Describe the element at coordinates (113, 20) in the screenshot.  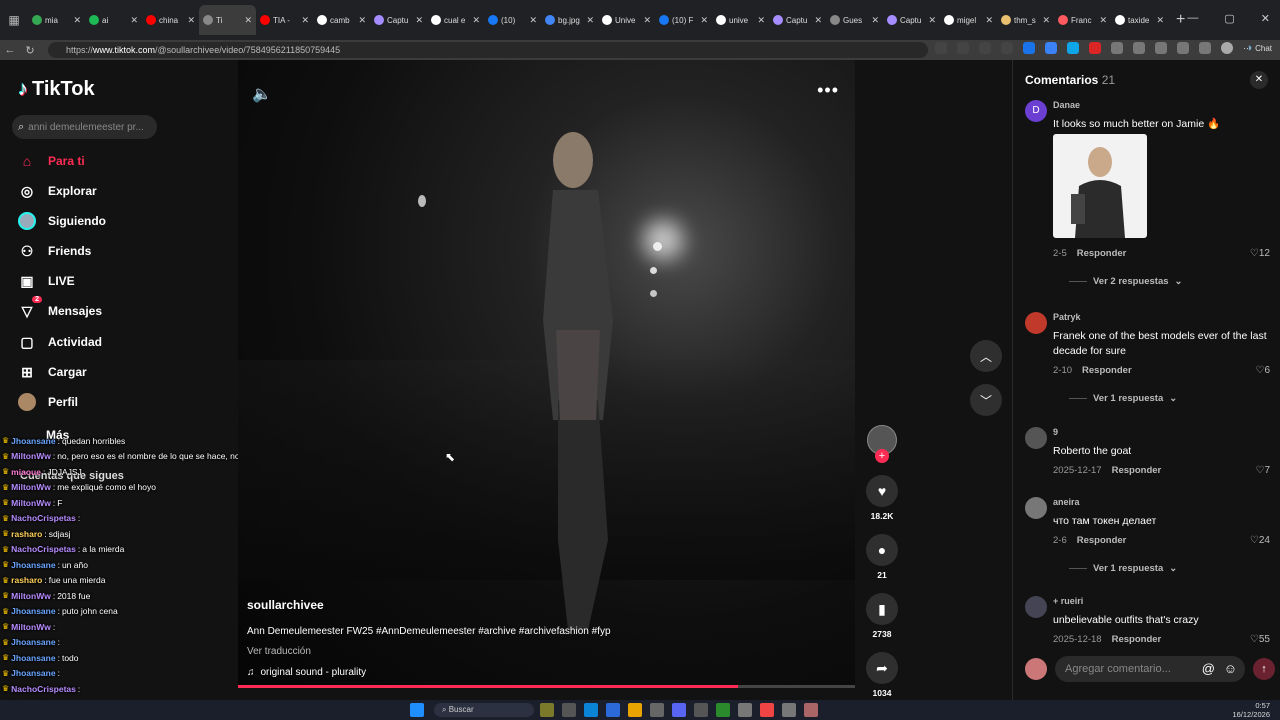
I see `browser-tab: ai ✕` at that location.